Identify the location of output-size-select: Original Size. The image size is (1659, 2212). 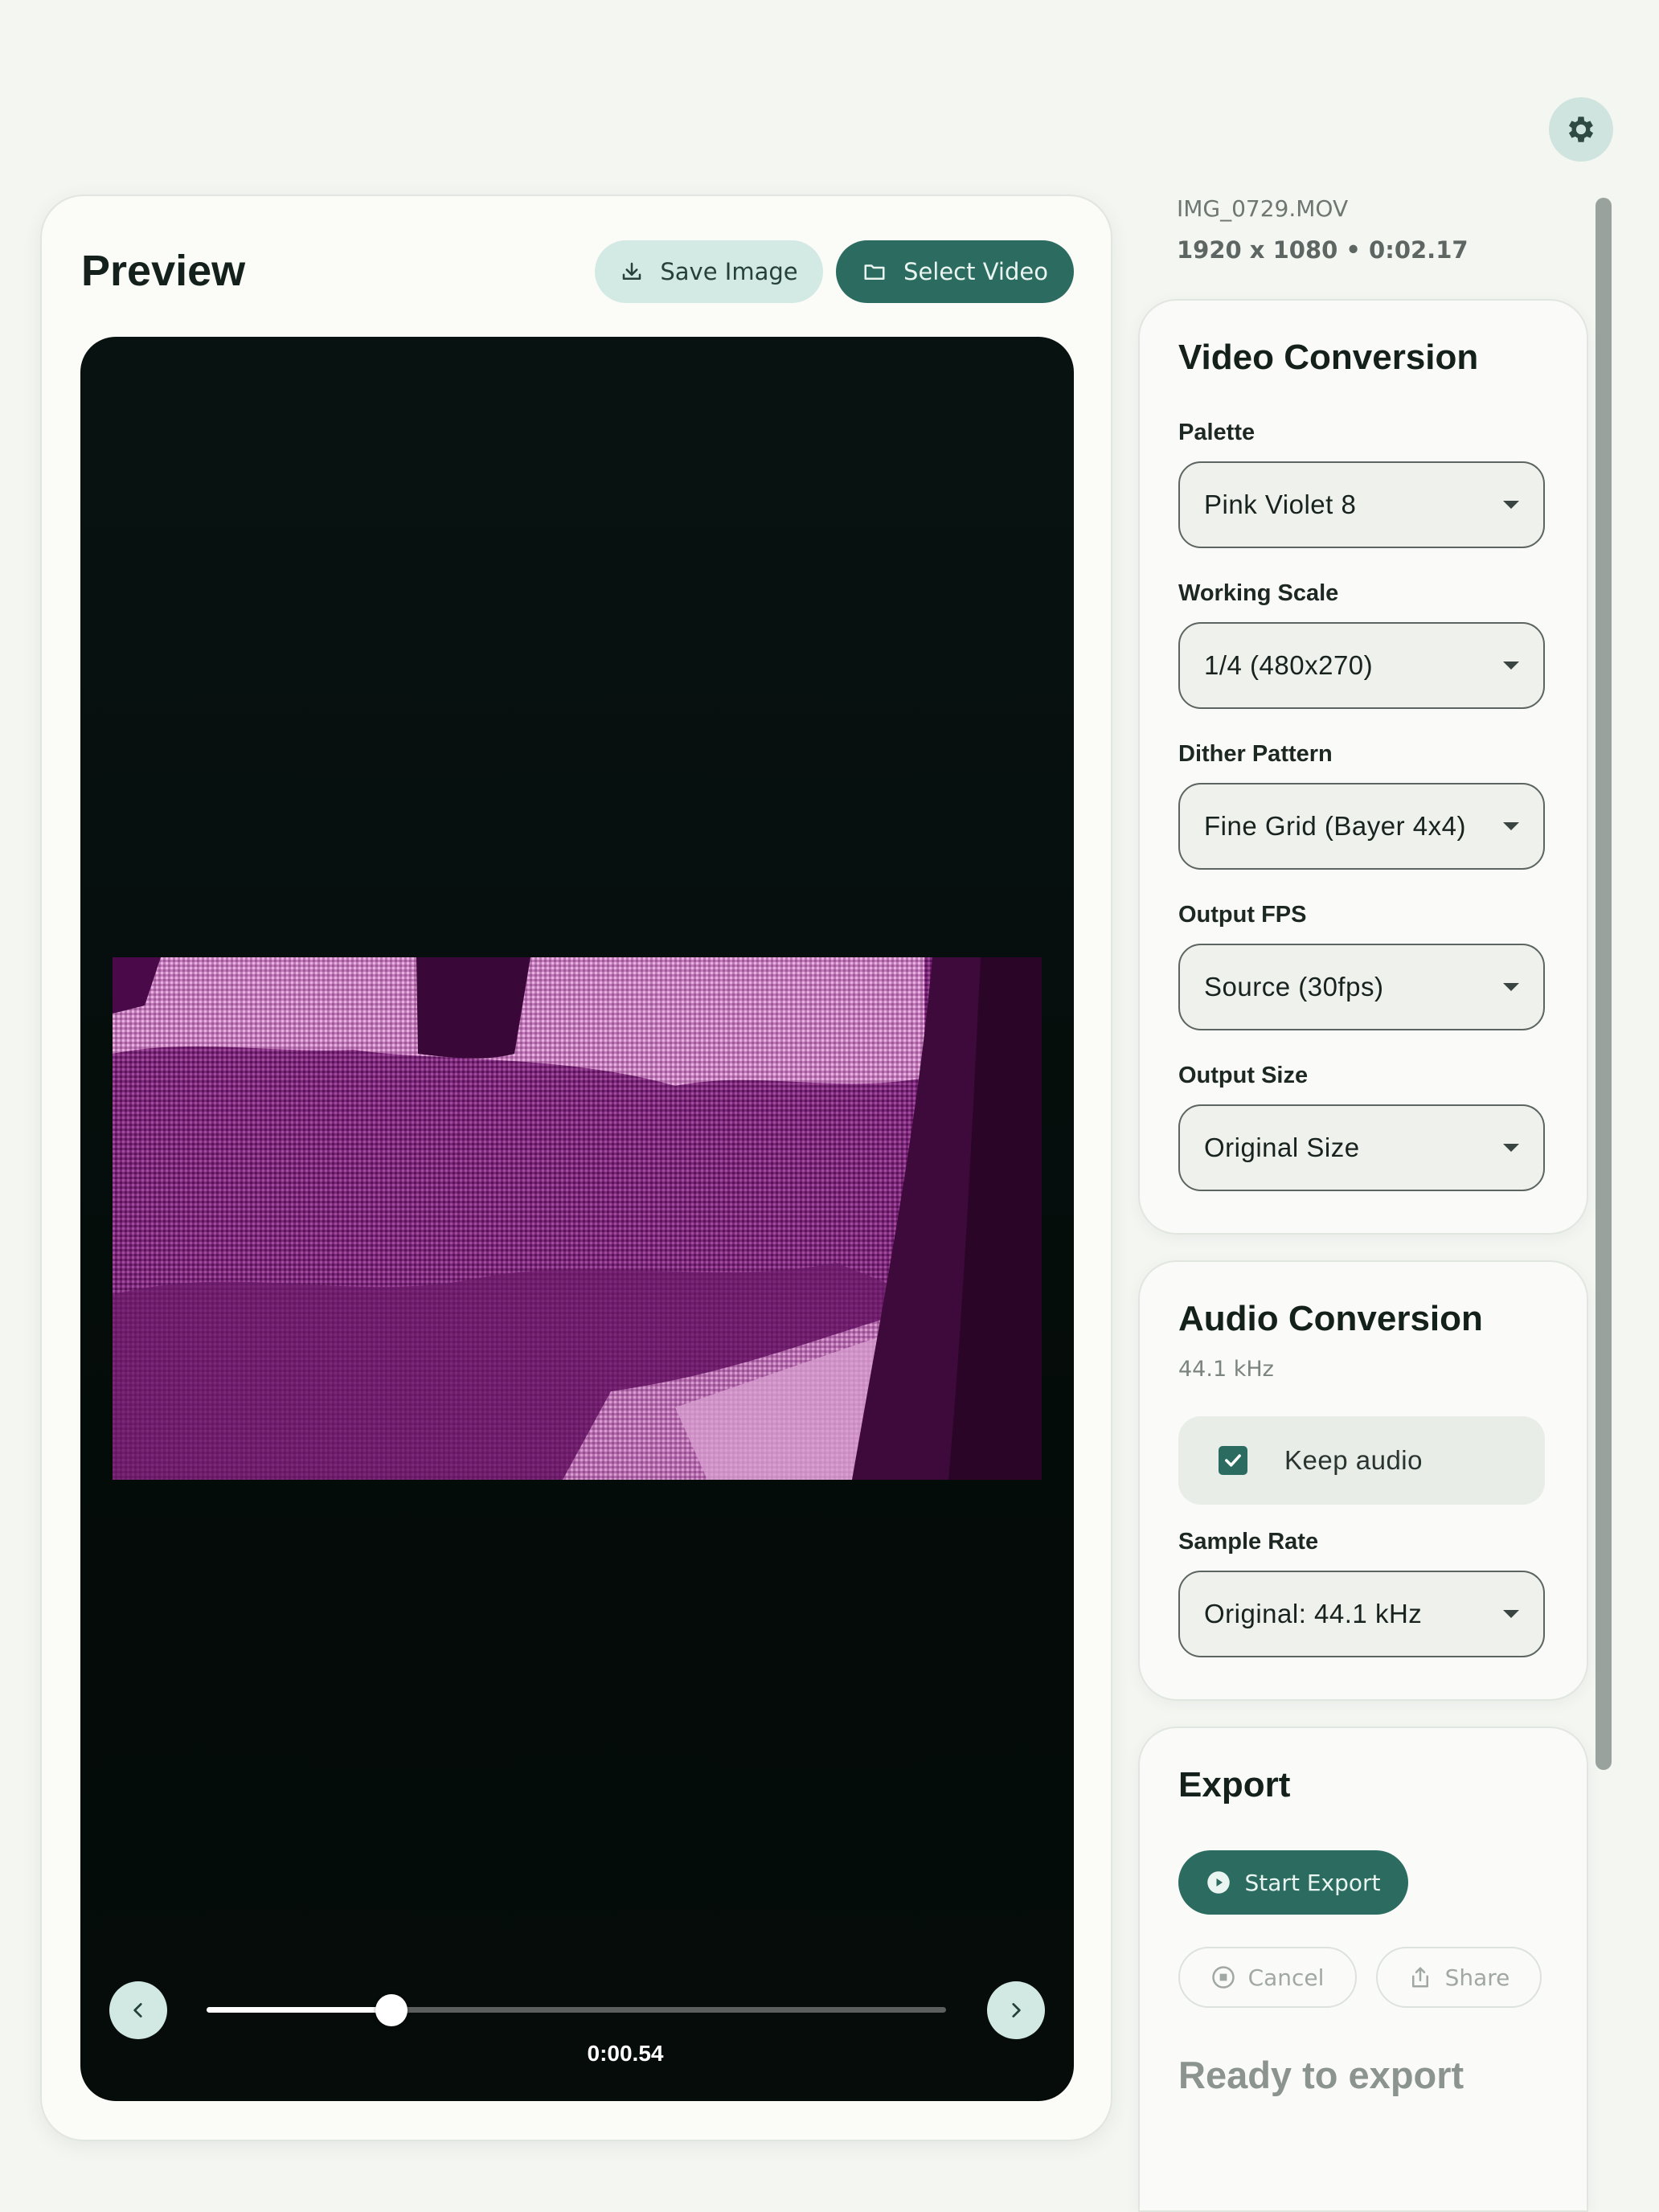
(1361, 1147).